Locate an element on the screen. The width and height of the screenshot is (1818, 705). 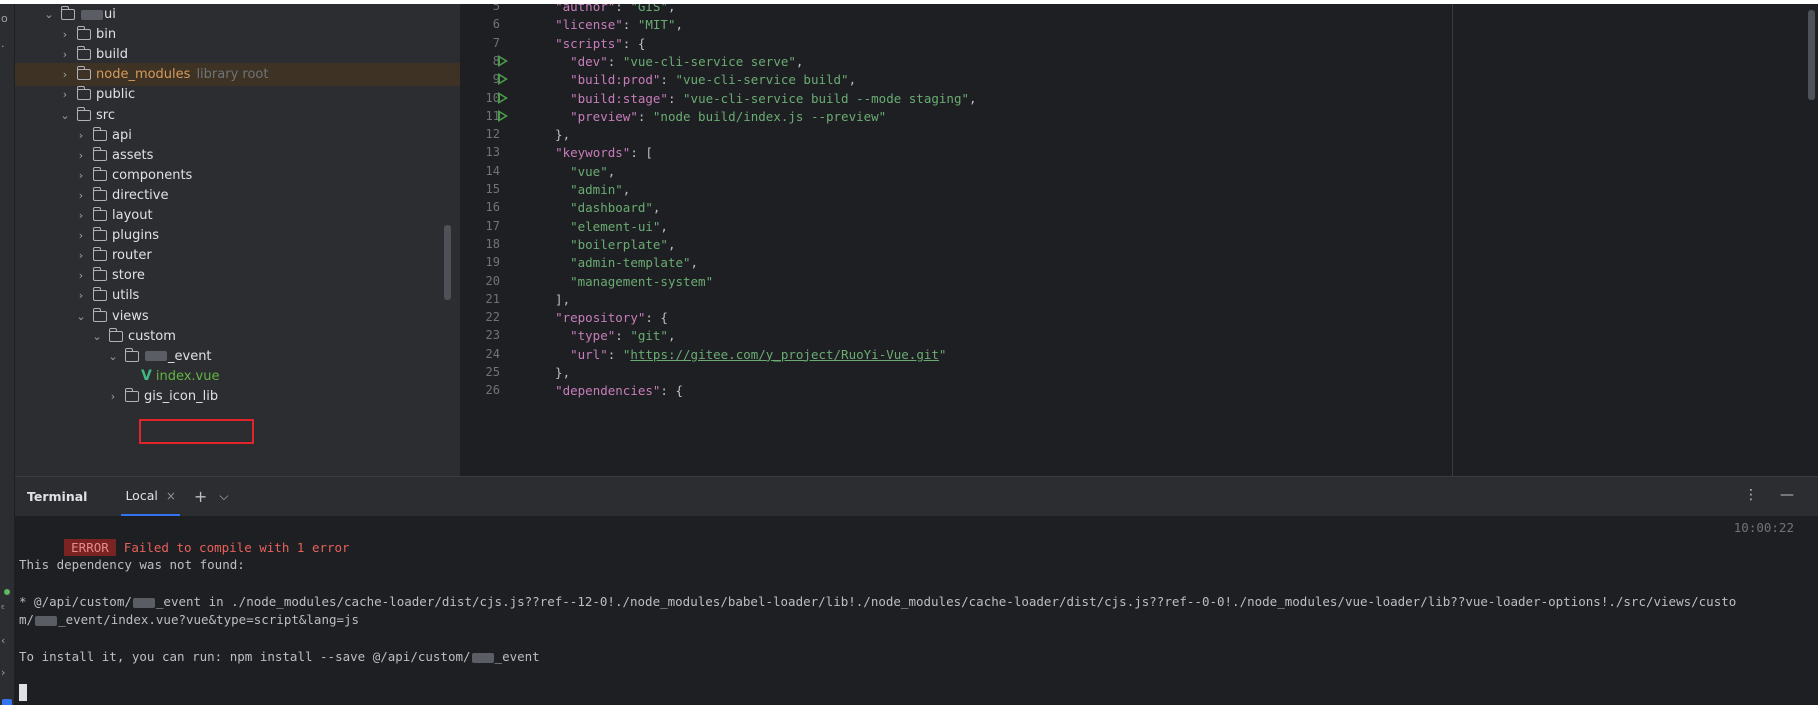
toolbar-glyph-icon: o is located at coordinates (4, 18).